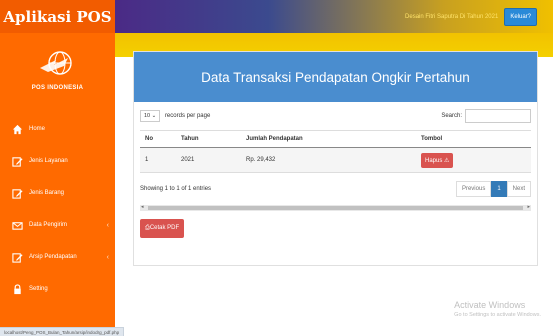 The width and height of the screenshot is (553, 336). What do you see at coordinates (451, 116) in the screenshot?
I see `search-label: Search:` at bounding box center [451, 116].